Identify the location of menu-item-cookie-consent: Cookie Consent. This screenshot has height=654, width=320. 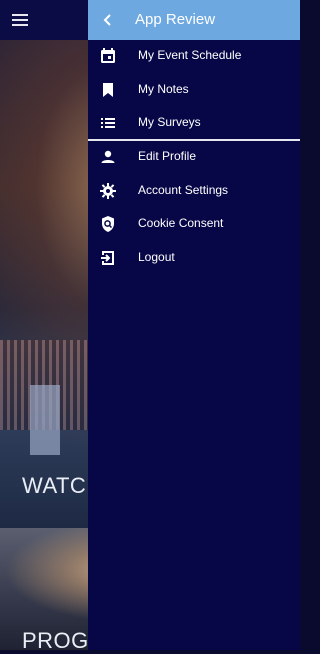
(194, 223).